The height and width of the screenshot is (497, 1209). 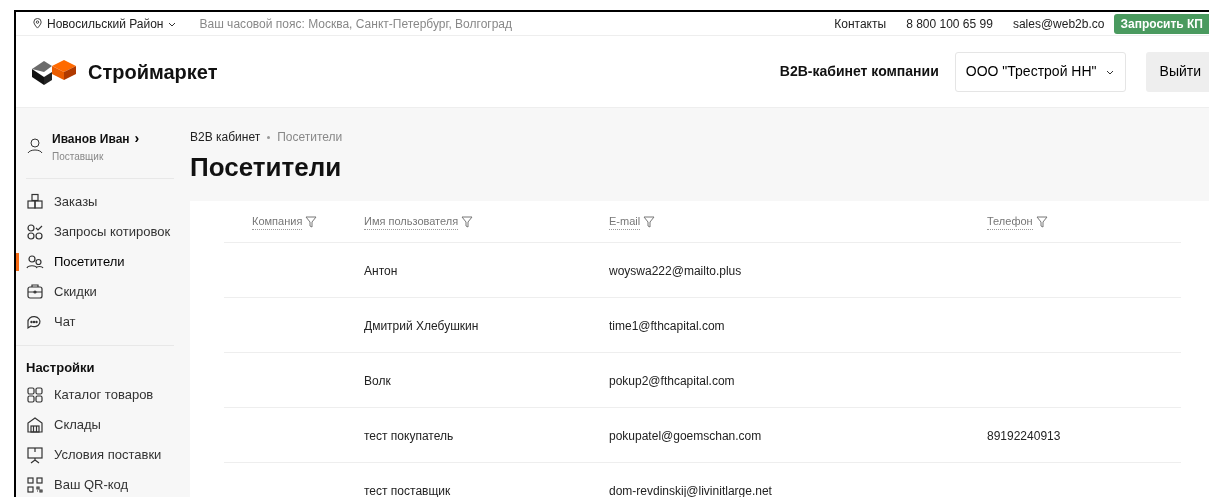 What do you see at coordinates (1010, 221) in the screenshot?
I see `column-header: Телефон` at bounding box center [1010, 221].